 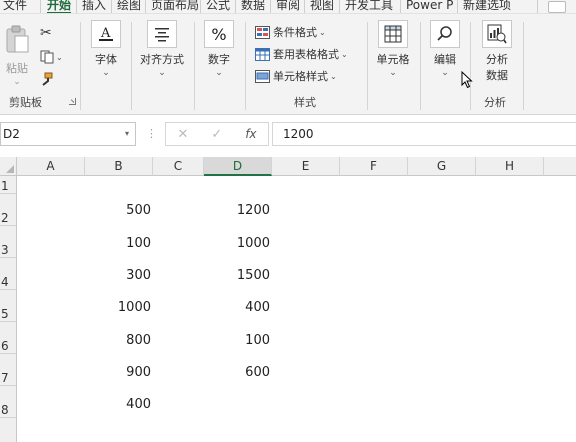 I want to click on tab-data: 数据, so click(x=253, y=6).